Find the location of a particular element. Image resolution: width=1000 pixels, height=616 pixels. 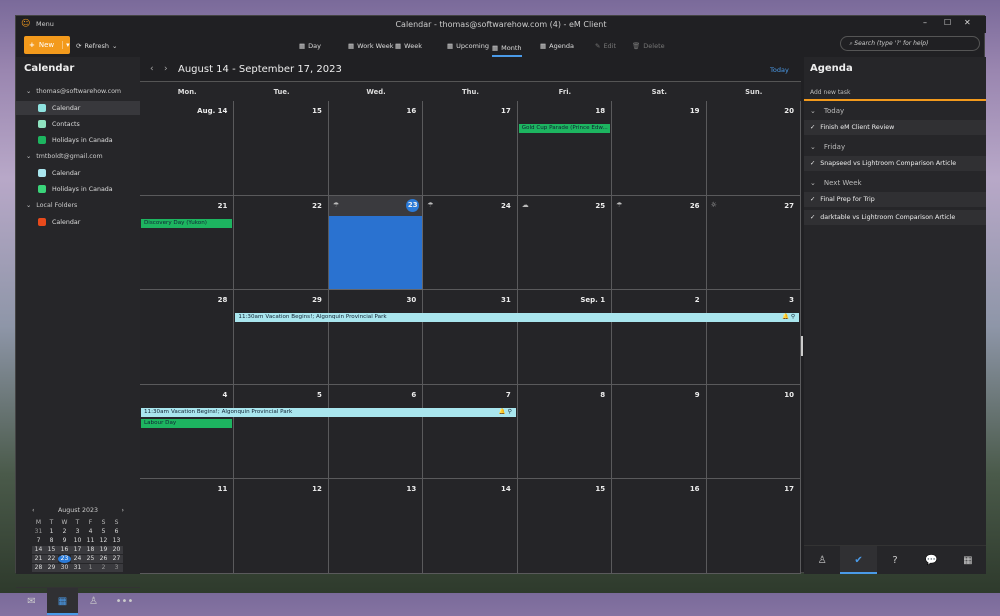

prev-range-button: ‹ is located at coordinates (152, 69).